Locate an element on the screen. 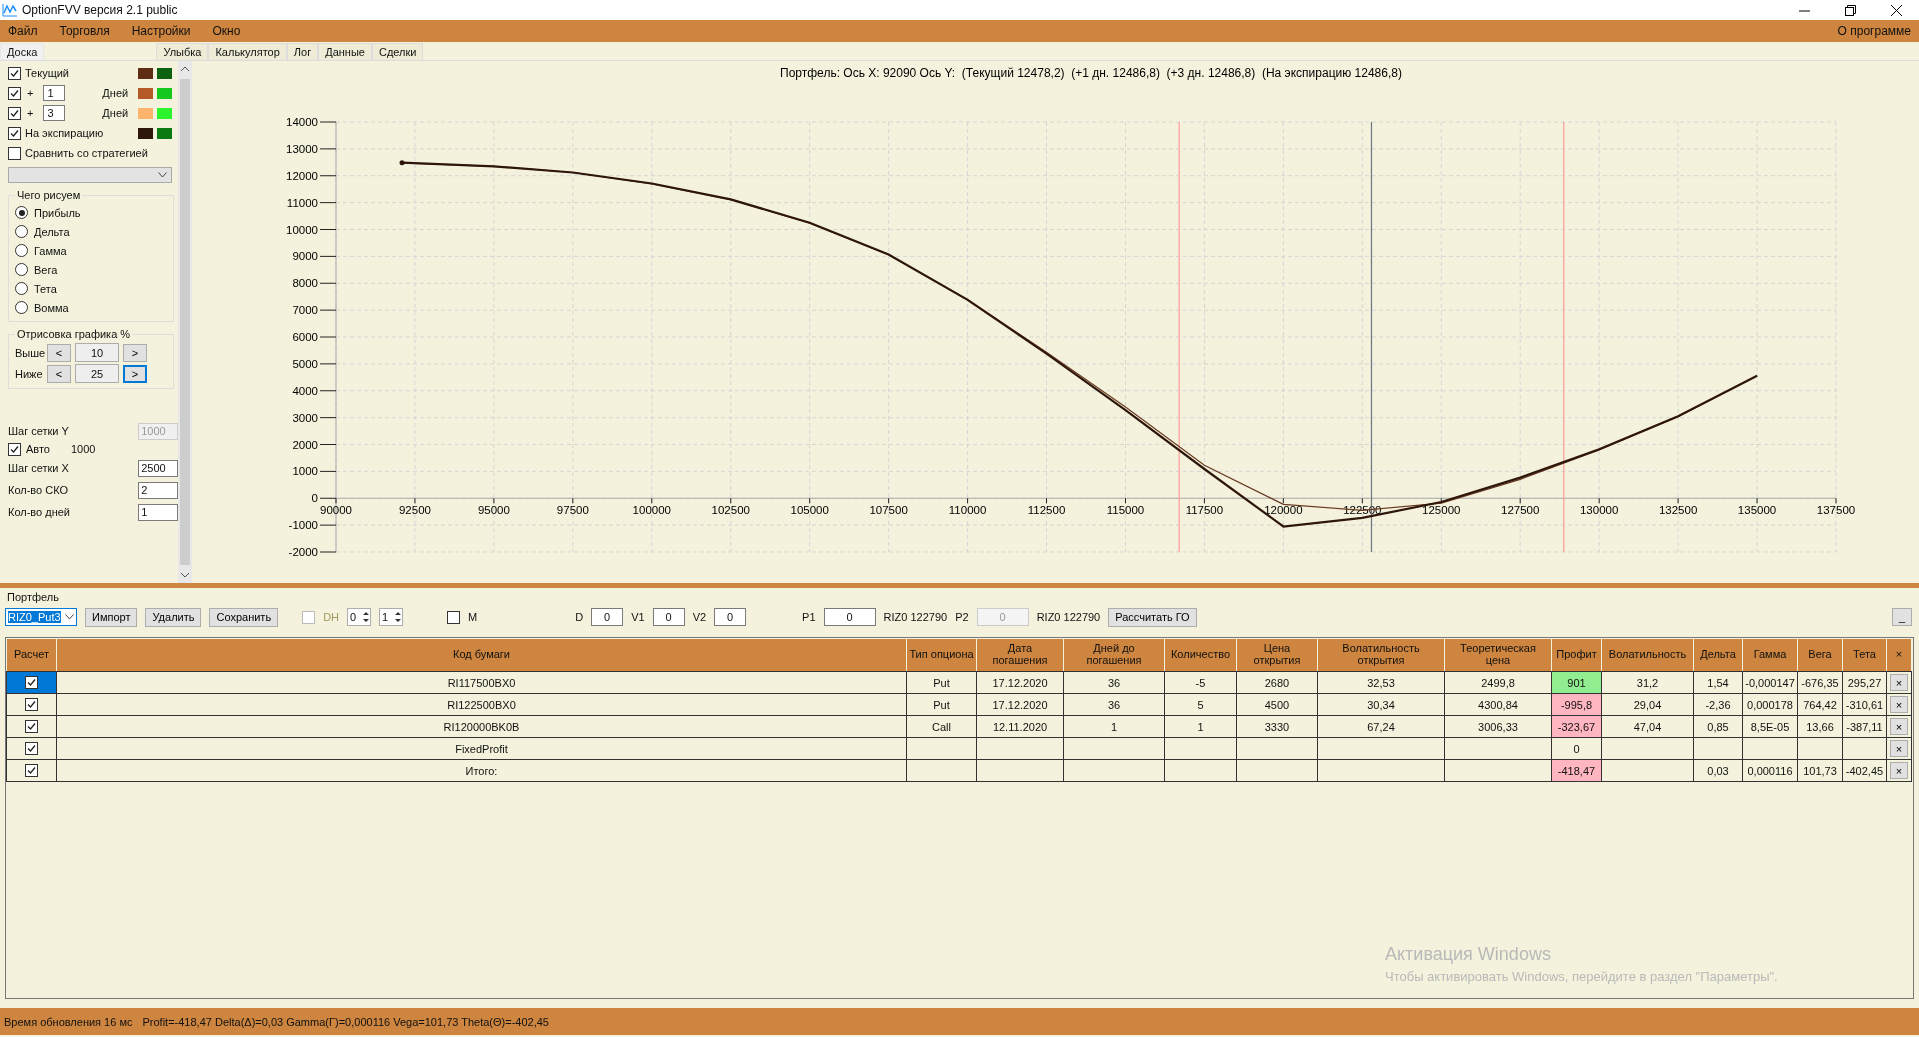 Image resolution: width=1919 pixels, height=1037 pixels. x-tick-label: 132500 is located at coordinates (1678, 510).